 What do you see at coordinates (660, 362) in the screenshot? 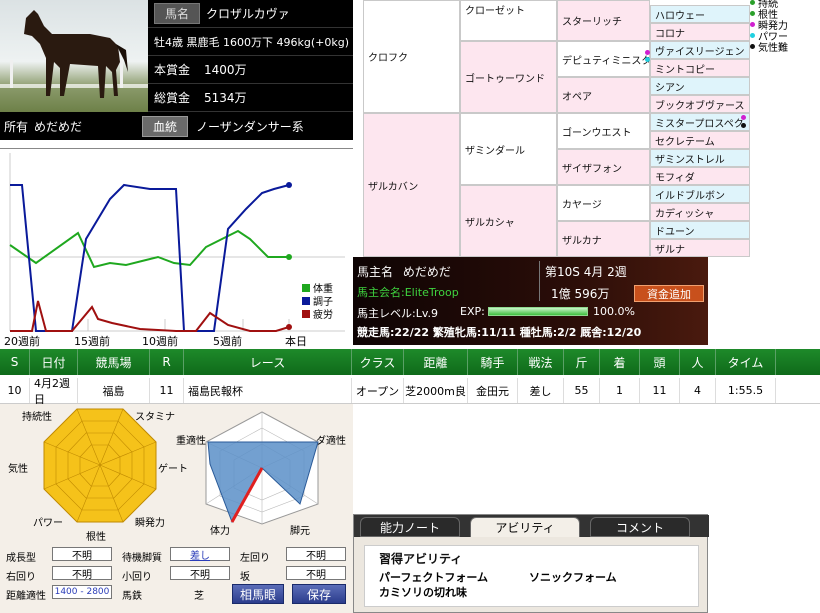
I see `race-header-cell: 頭` at bounding box center [660, 362].